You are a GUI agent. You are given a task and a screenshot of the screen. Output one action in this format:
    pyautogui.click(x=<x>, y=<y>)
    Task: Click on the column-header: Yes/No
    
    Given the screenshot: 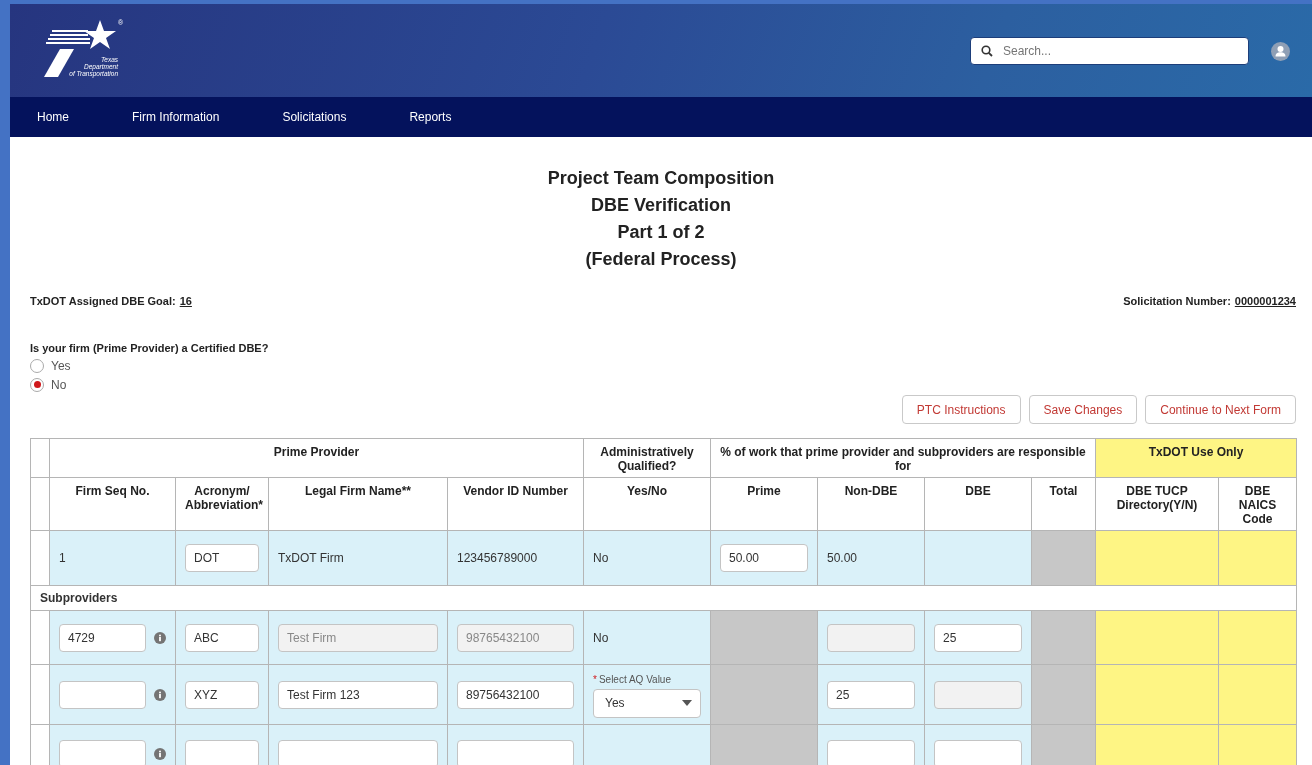 What is the action you would take?
    pyautogui.click(x=647, y=504)
    